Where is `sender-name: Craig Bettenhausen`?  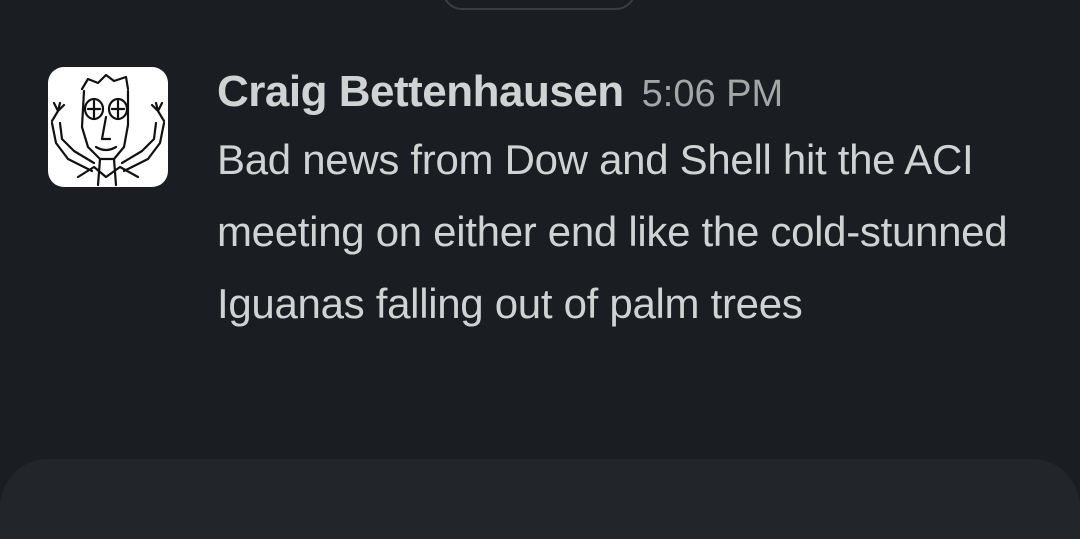 sender-name: Craig Bettenhausen is located at coordinates (420, 91).